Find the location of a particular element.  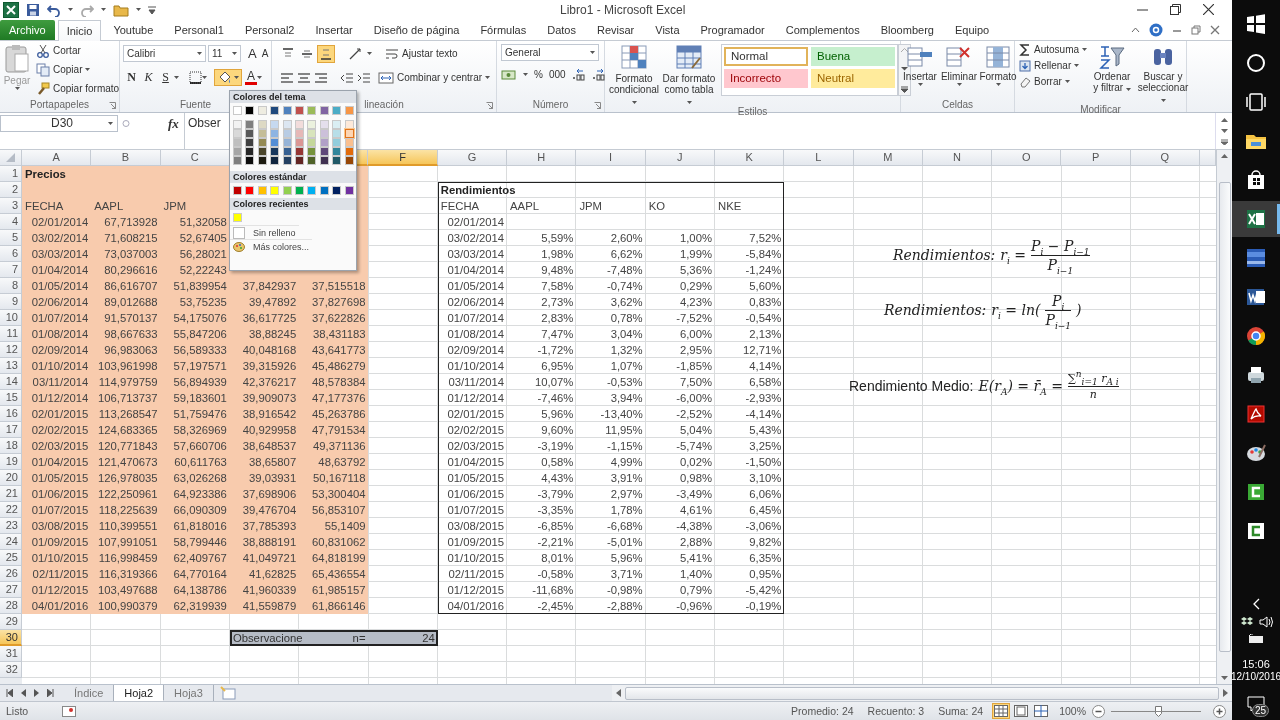

sheet-tab: Hoja2 is located at coordinates (139, 693).